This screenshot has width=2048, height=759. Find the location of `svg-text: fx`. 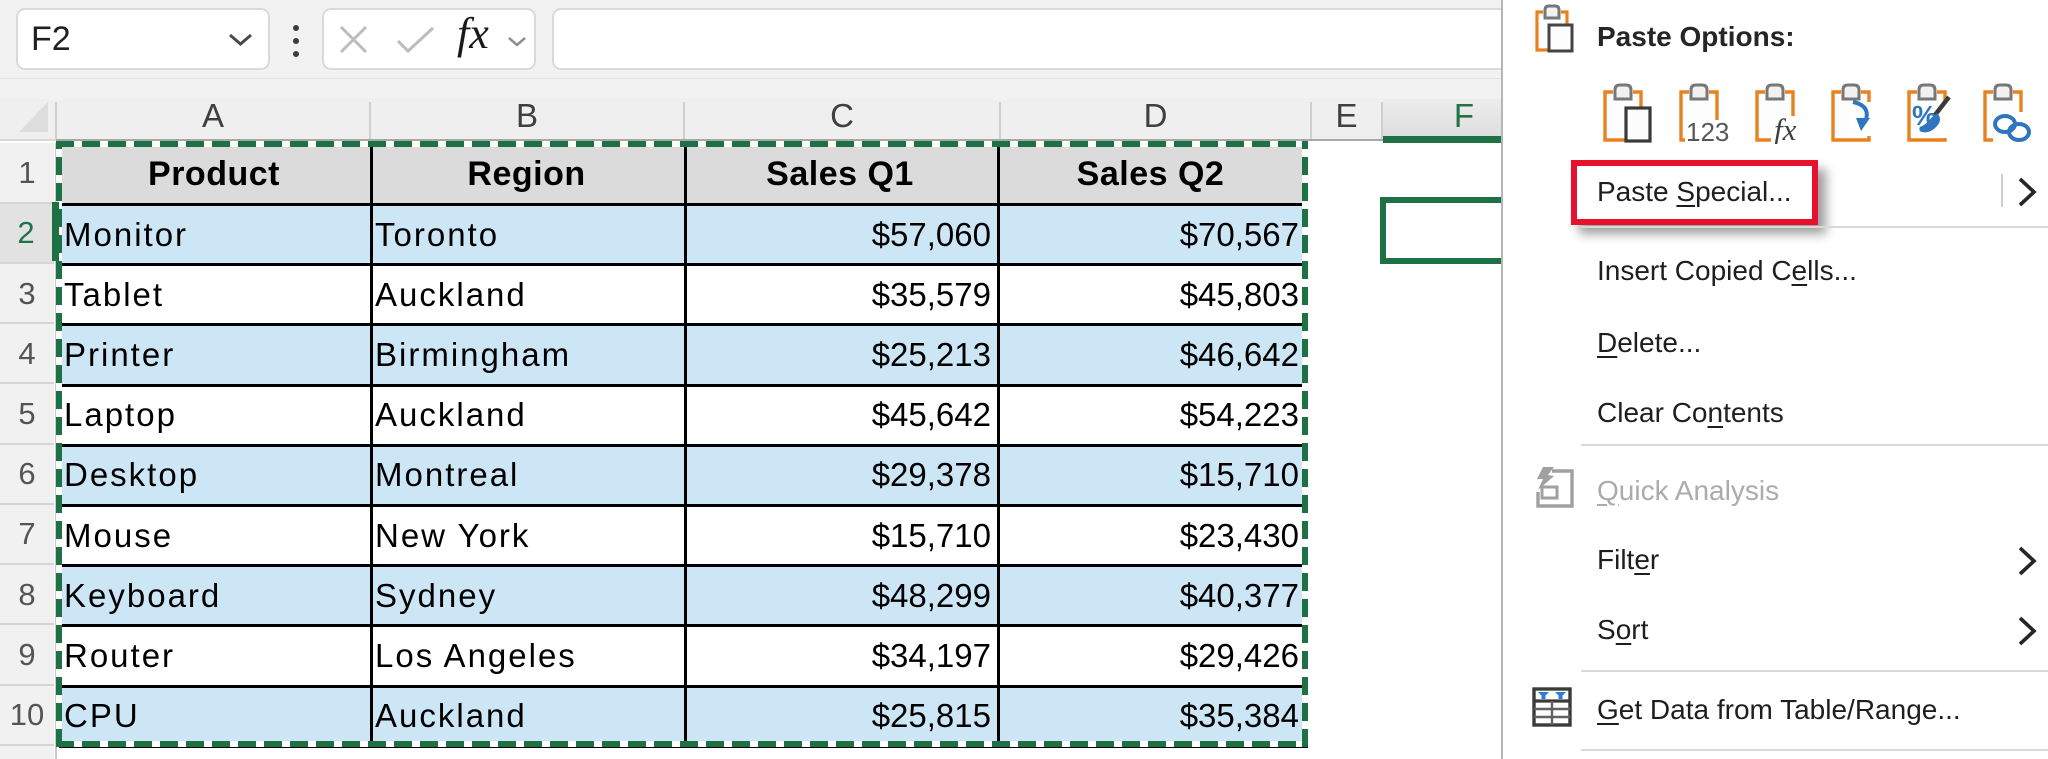

svg-text: fx is located at coordinates (1785, 128).